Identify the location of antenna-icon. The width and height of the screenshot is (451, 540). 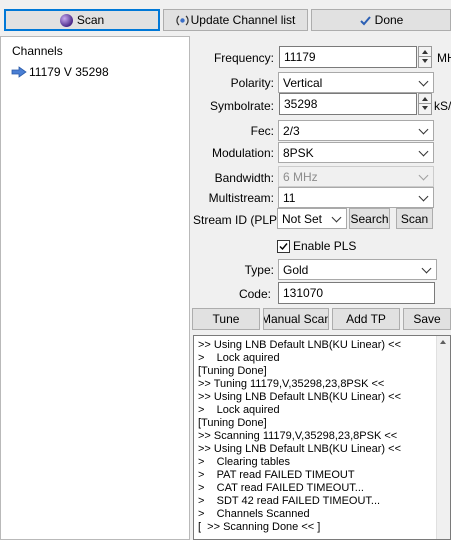
(182, 20).